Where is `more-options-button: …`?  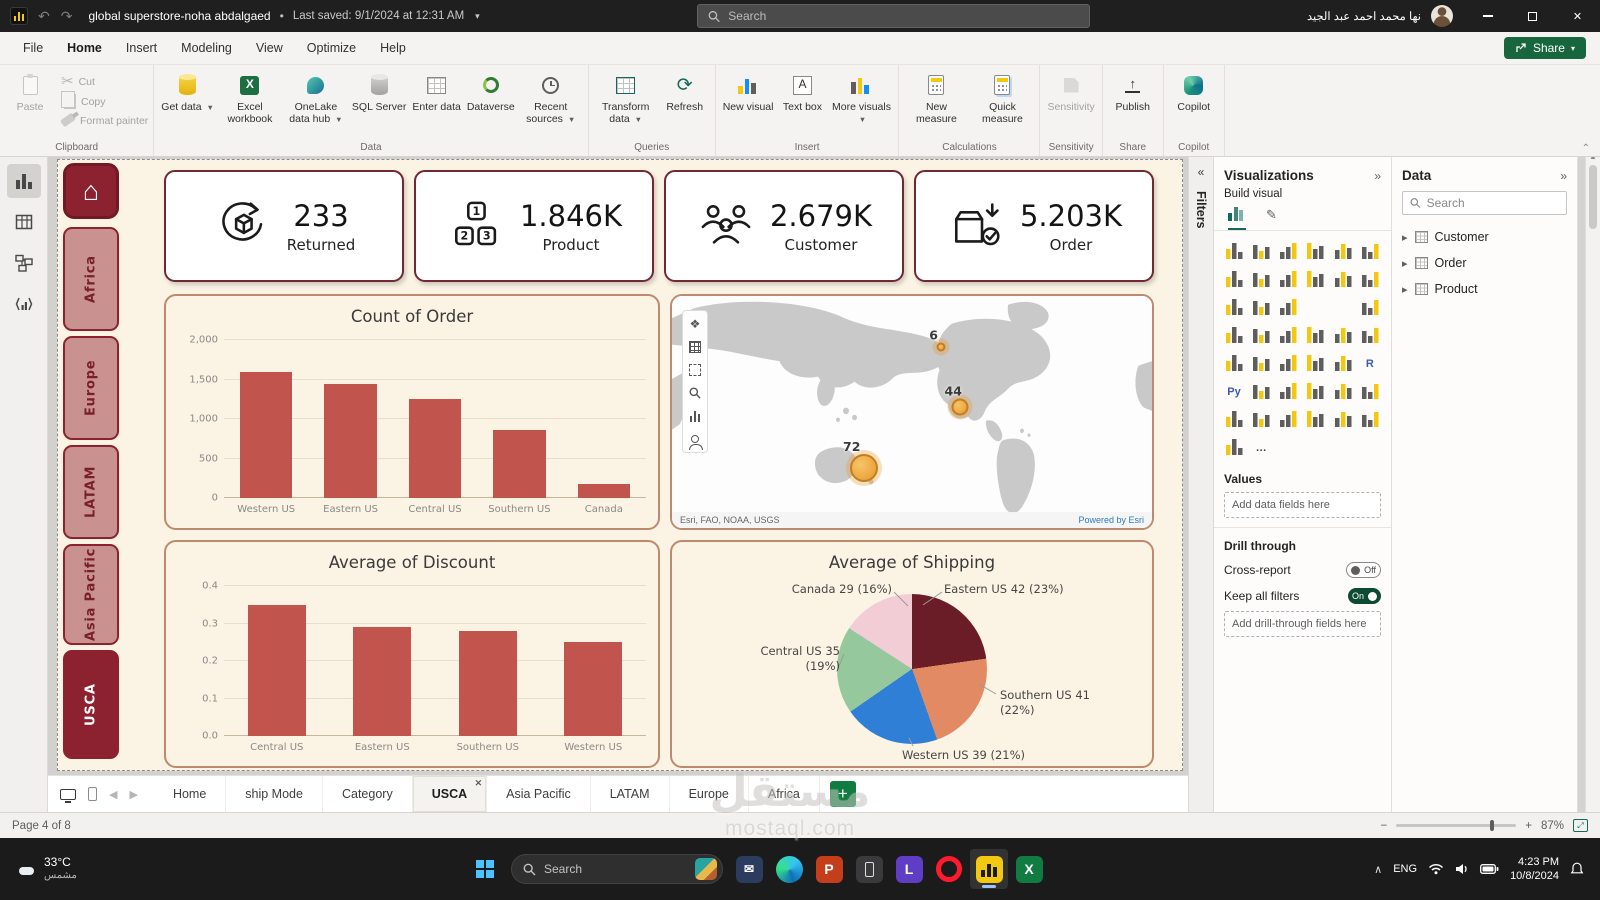 more-options-button: … is located at coordinates (1261, 447).